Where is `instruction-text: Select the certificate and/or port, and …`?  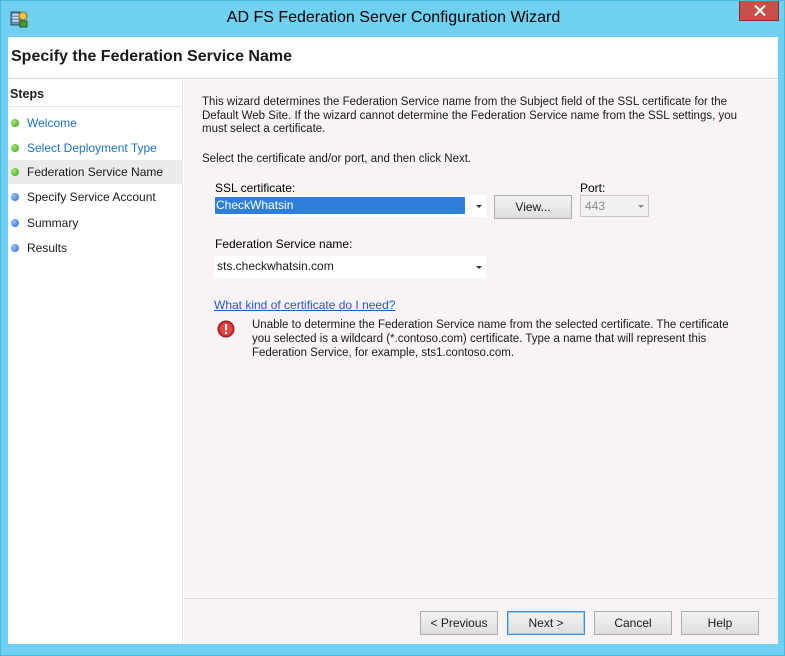
instruction-text: Select the certificate and/or port, and … is located at coordinates (337, 159).